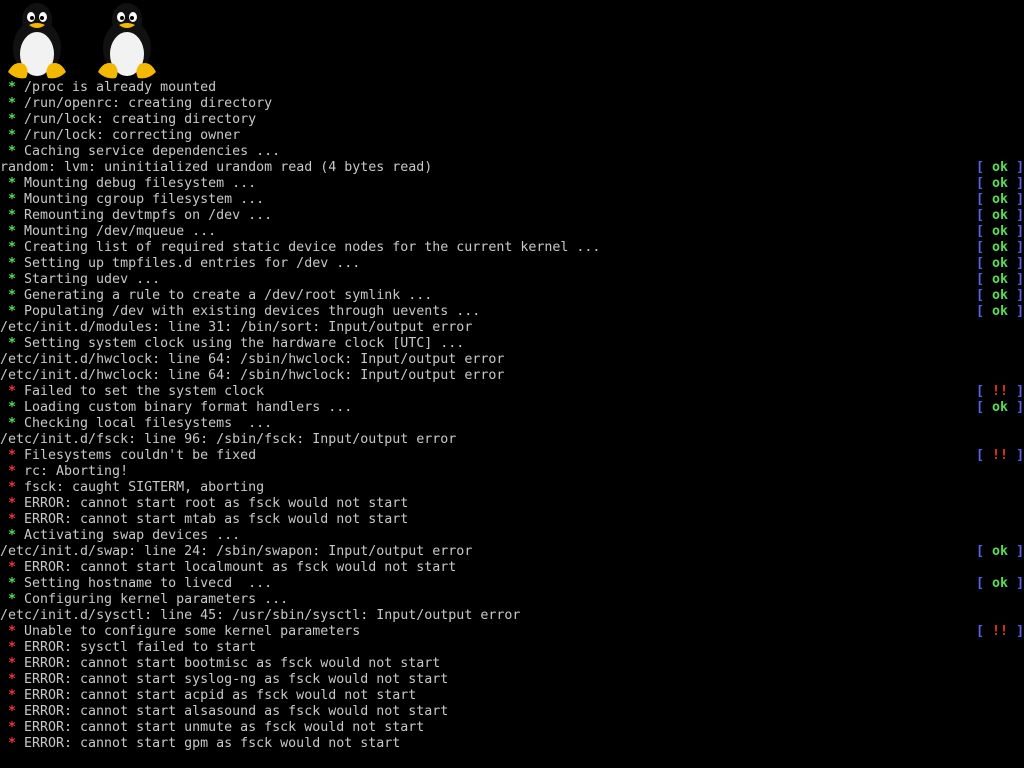 Image resolution: width=1024 pixels, height=768 pixels. What do you see at coordinates (512, 120) in the screenshot?
I see `console-line: * /run/lock: creating directory` at bounding box center [512, 120].